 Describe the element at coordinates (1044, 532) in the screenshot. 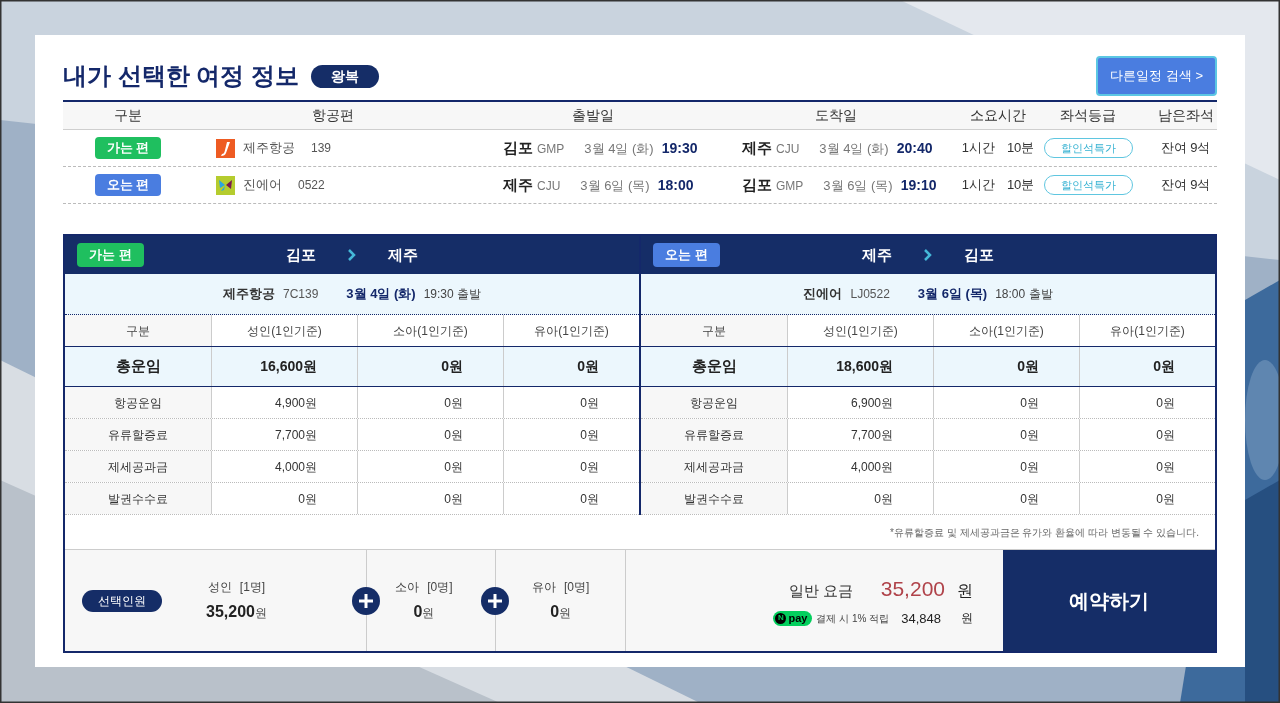

I see `fare-note: *유류할증료 및 제세공과금은 유가와 환율에 따라 변동될 수 있습니다.` at that location.